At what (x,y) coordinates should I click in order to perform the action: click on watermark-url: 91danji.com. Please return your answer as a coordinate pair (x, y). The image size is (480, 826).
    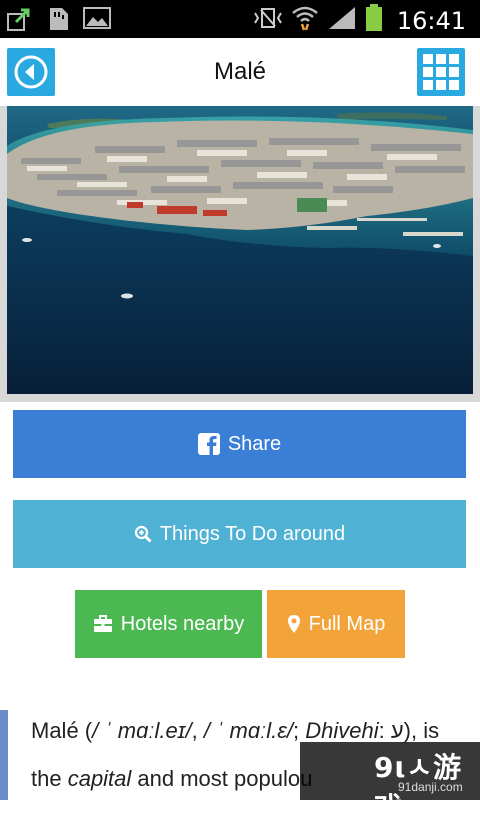
    Looking at the image, I should click on (430, 787).